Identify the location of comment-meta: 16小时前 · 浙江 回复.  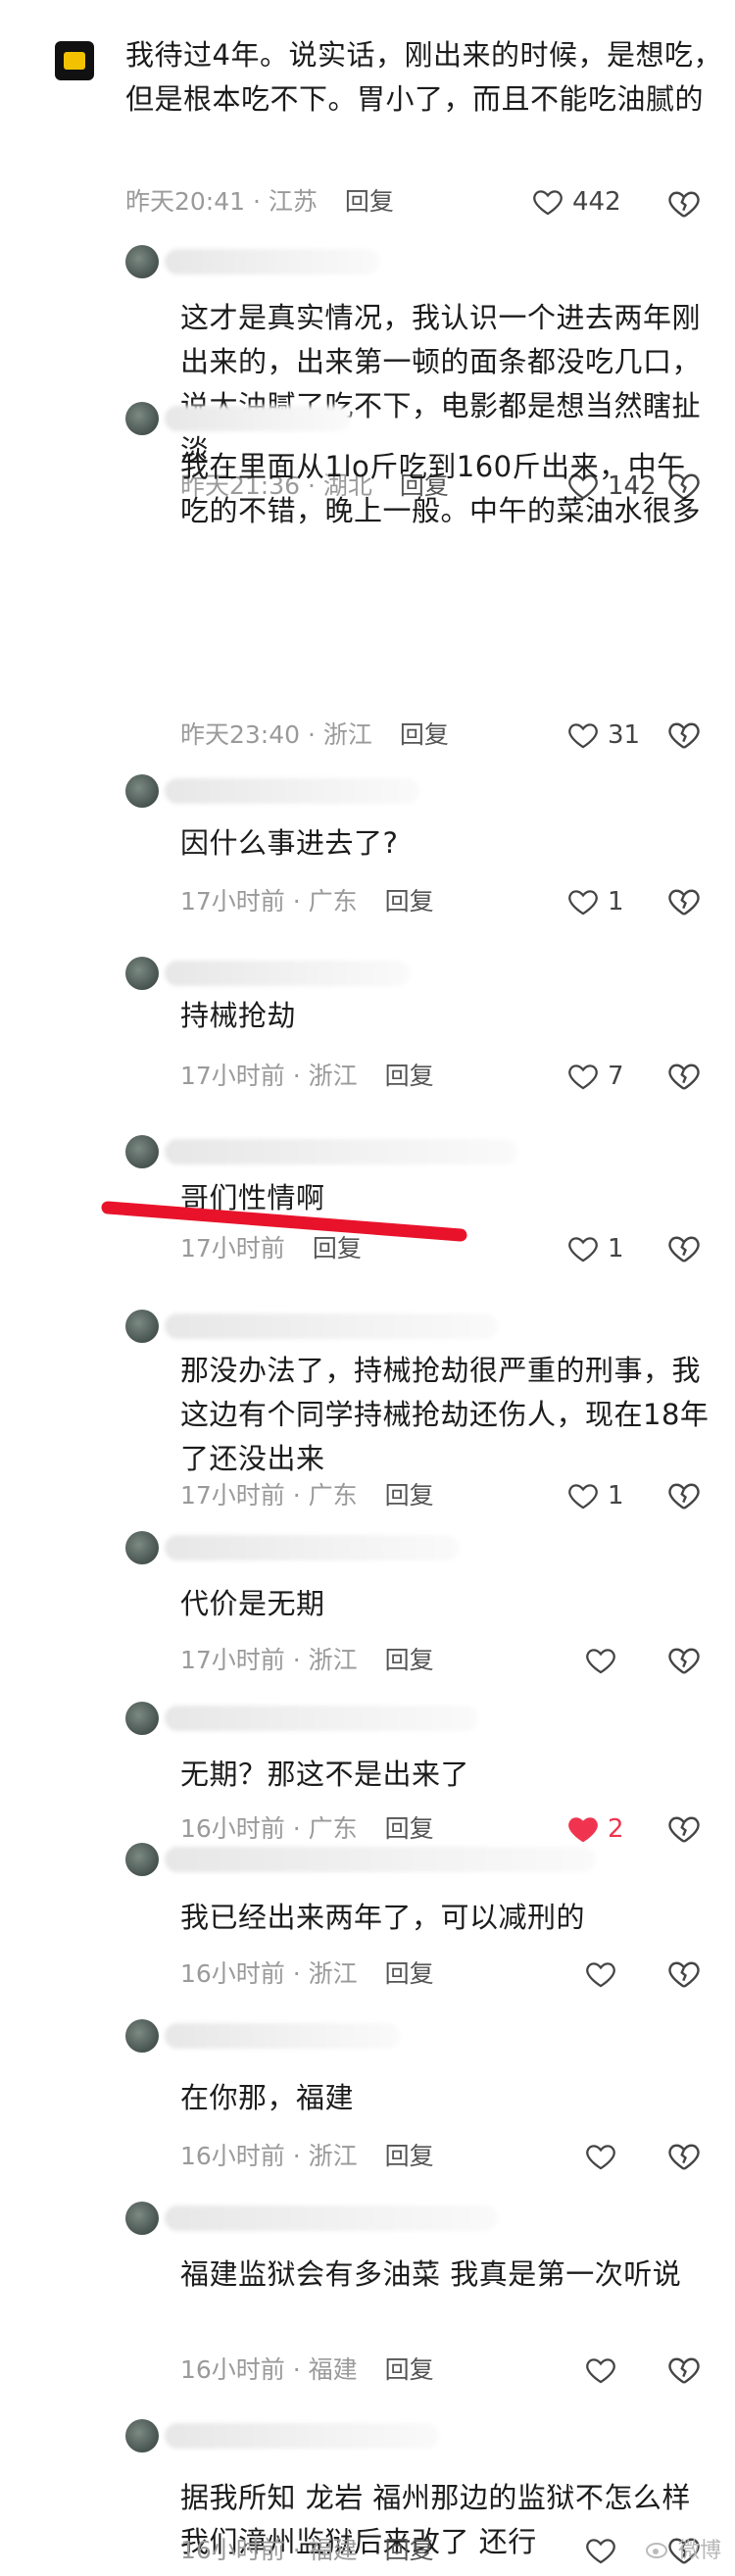
(307, 1974).